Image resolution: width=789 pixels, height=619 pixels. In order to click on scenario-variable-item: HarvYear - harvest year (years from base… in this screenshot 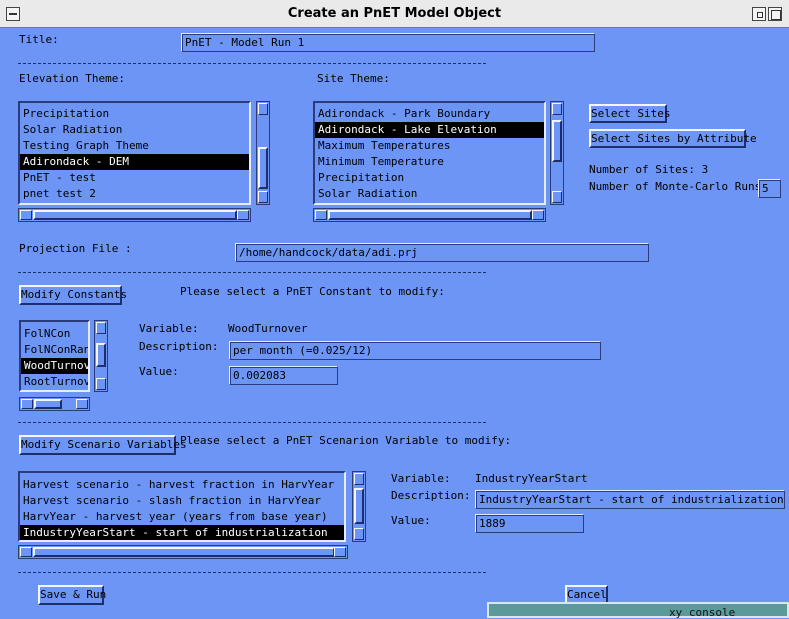, I will do `click(182, 517)`.